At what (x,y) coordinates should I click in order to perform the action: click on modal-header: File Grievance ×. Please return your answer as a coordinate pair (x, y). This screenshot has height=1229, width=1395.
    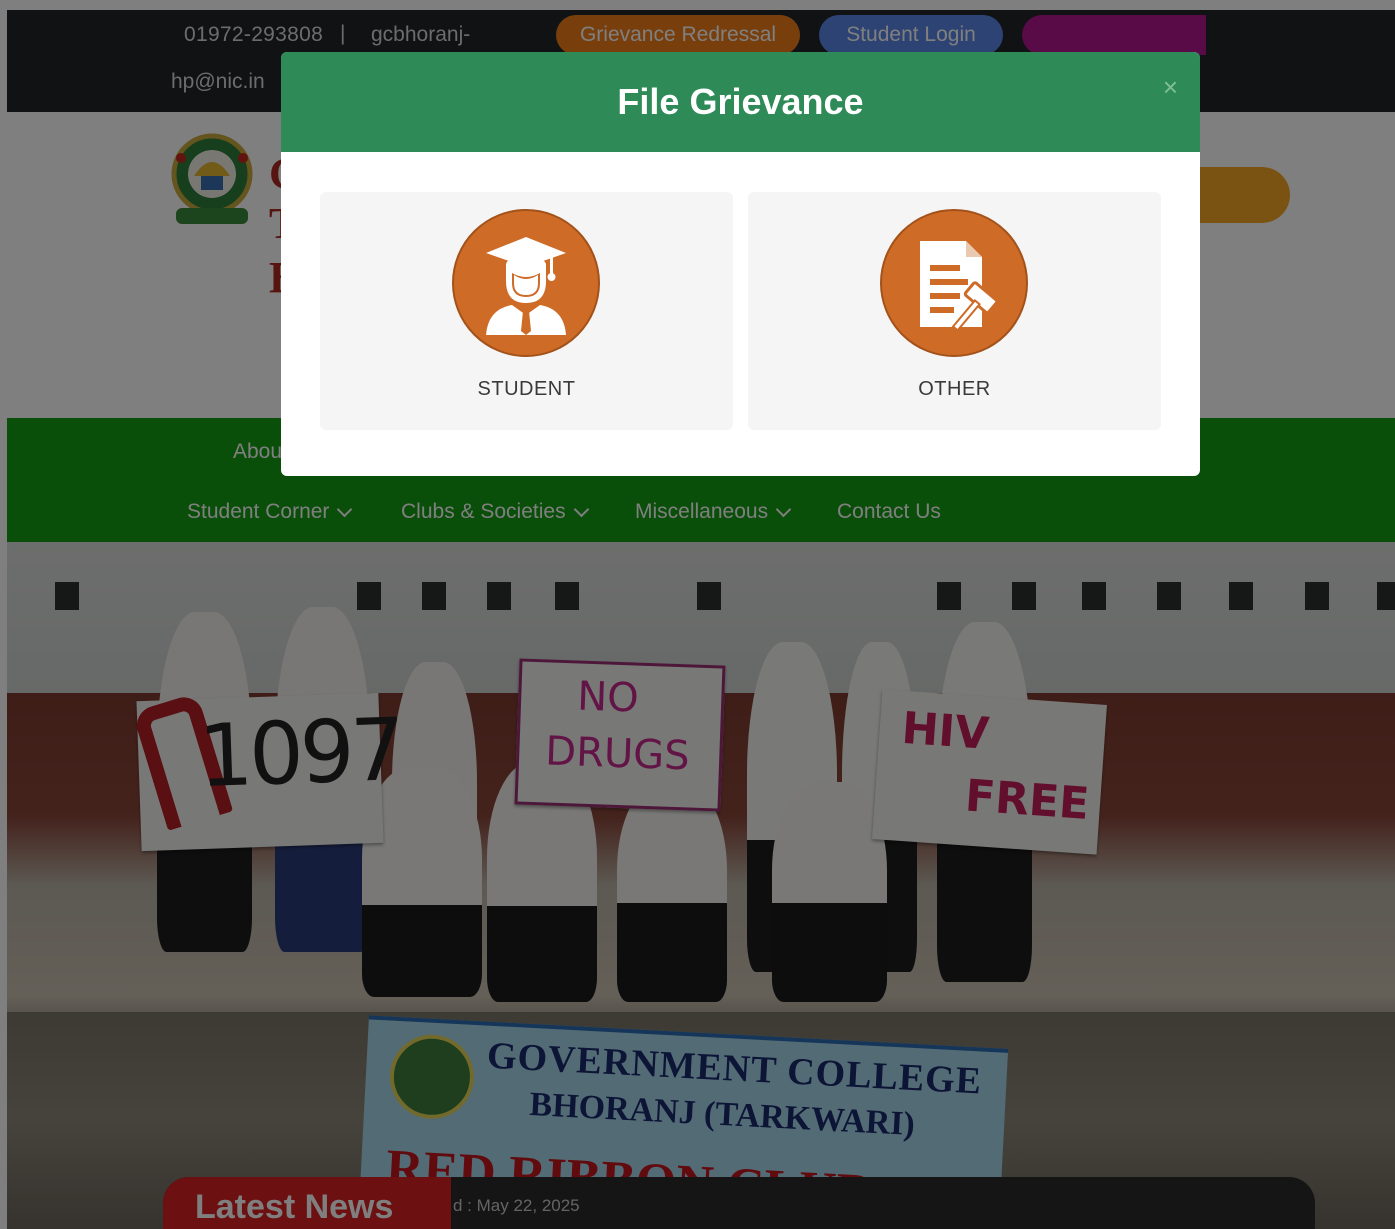
    Looking at the image, I should click on (740, 102).